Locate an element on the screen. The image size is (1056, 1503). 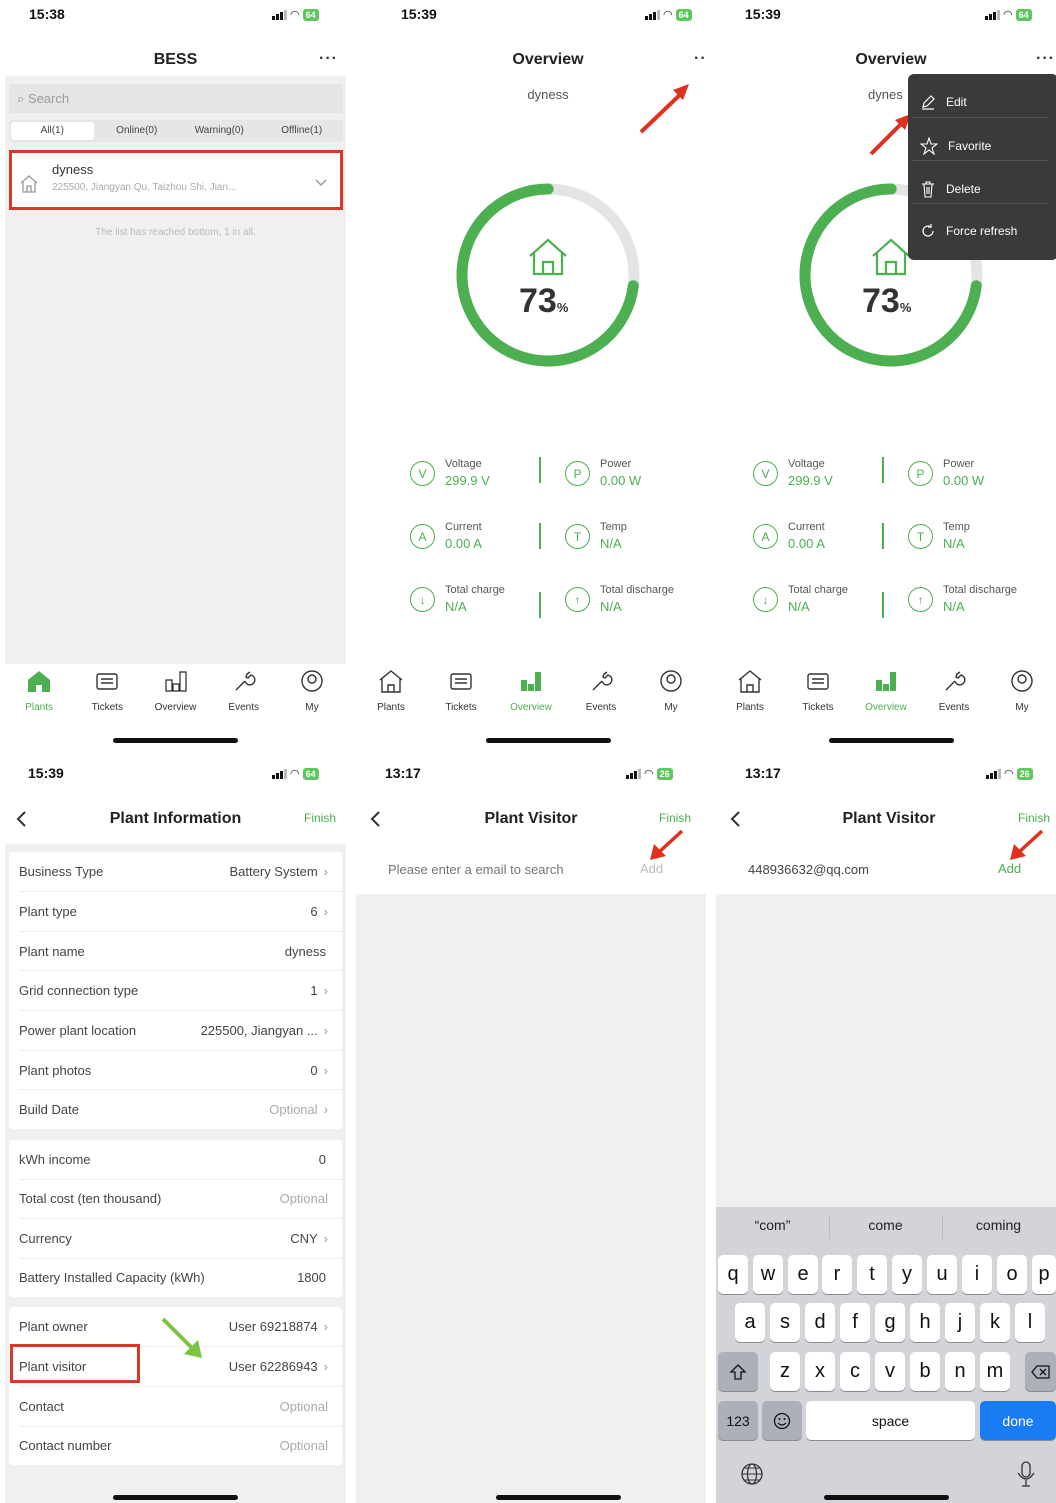
menu-delete: Delete is located at coordinates (950, 189).